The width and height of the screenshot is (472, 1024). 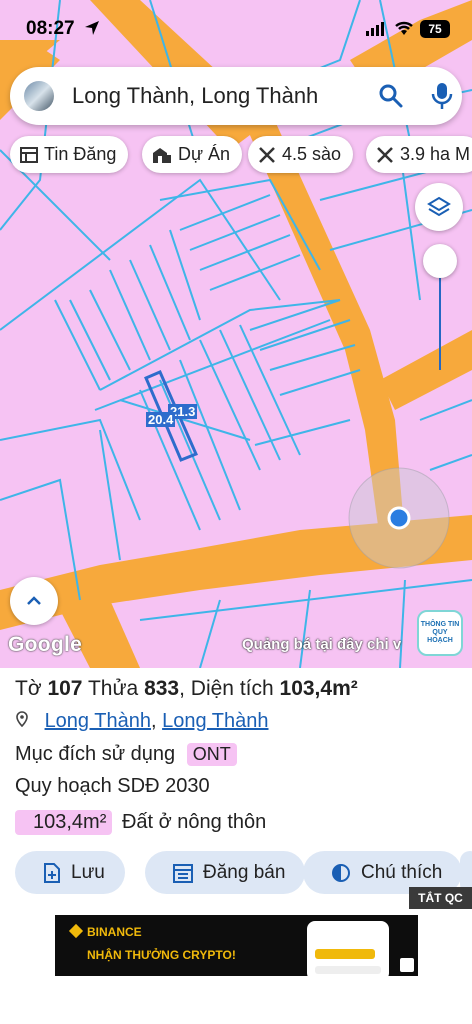 I want to click on chip-area-ha: 3.9 ha M, so click(x=419, y=154).